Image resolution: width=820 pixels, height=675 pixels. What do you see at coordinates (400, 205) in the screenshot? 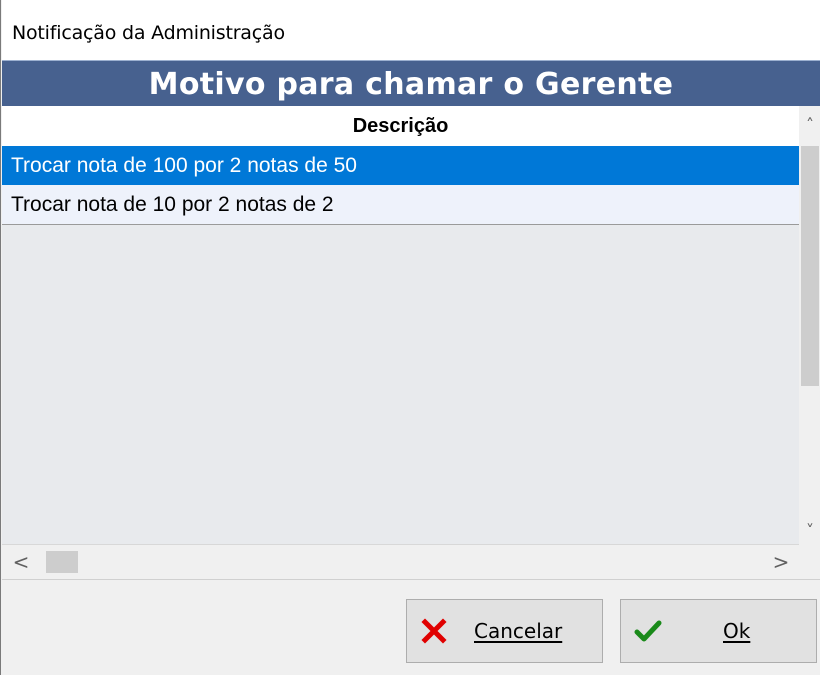
I see `table-row: Trocar nota de 10 por 2 notas de 2` at bounding box center [400, 205].